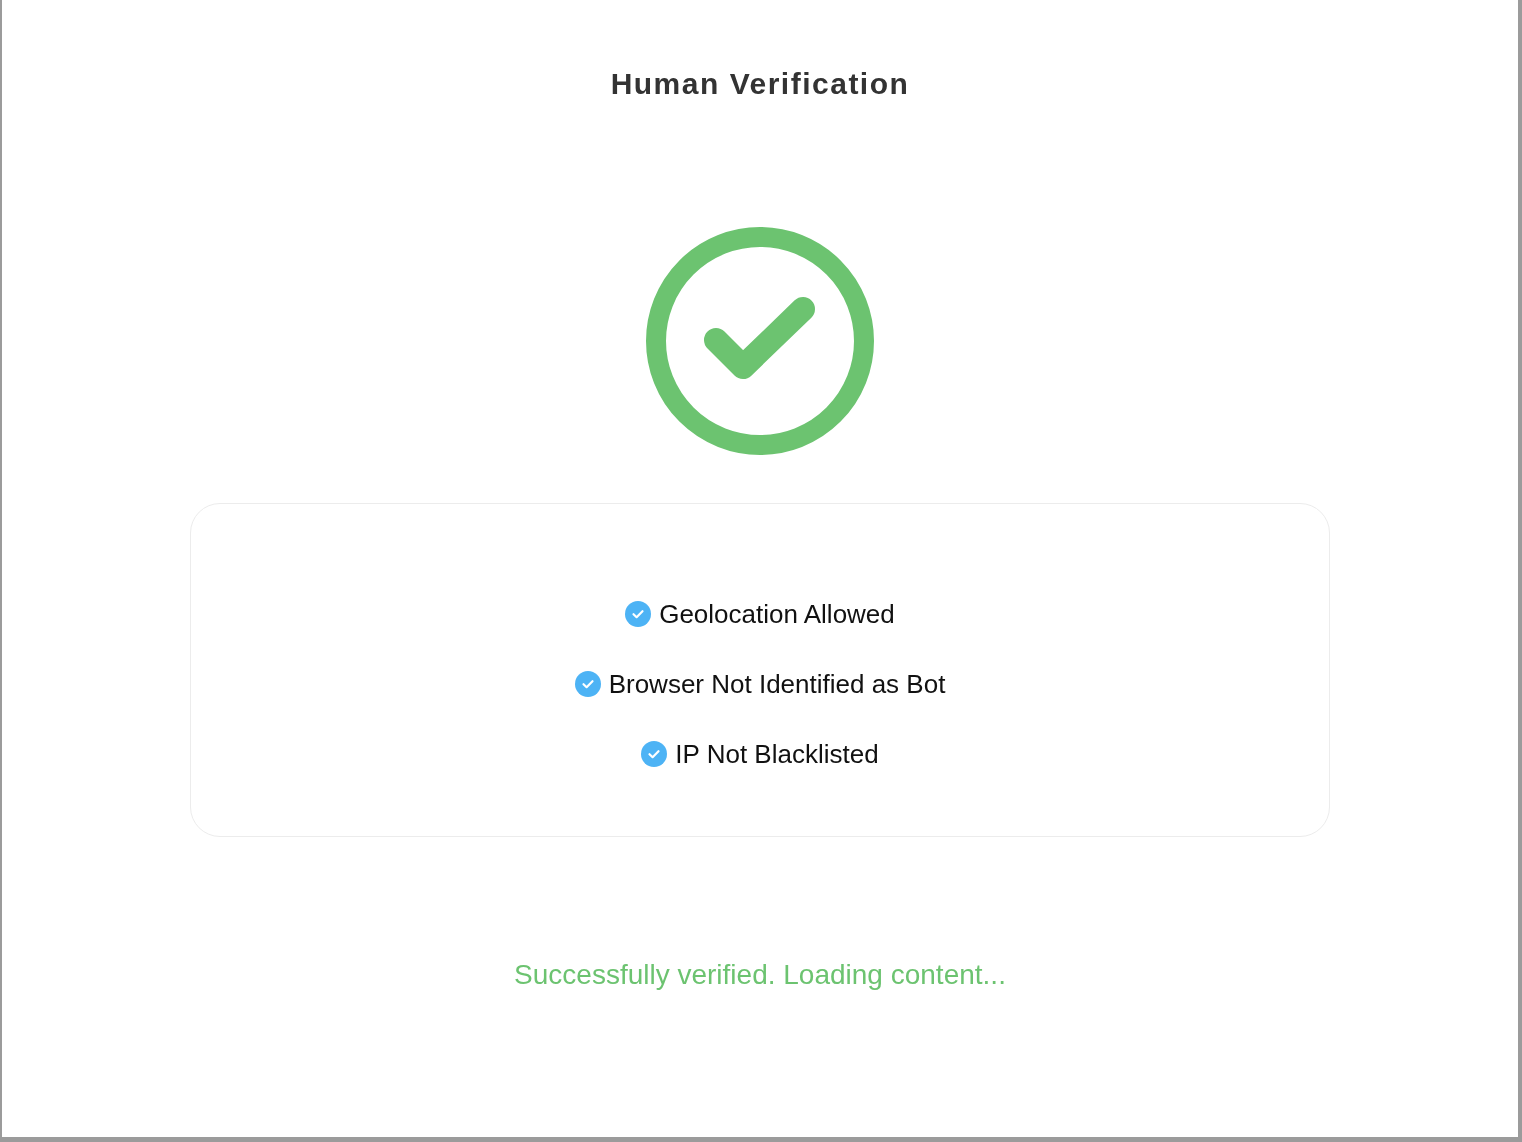 The width and height of the screenshot is (1522, 1142). I want to click on check-label: IP Not Blacklisted, so click(777, 754).